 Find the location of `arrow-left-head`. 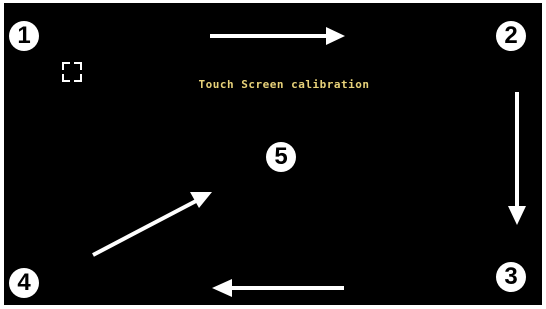

arrow-left-head is located at coordinates (222, 288).